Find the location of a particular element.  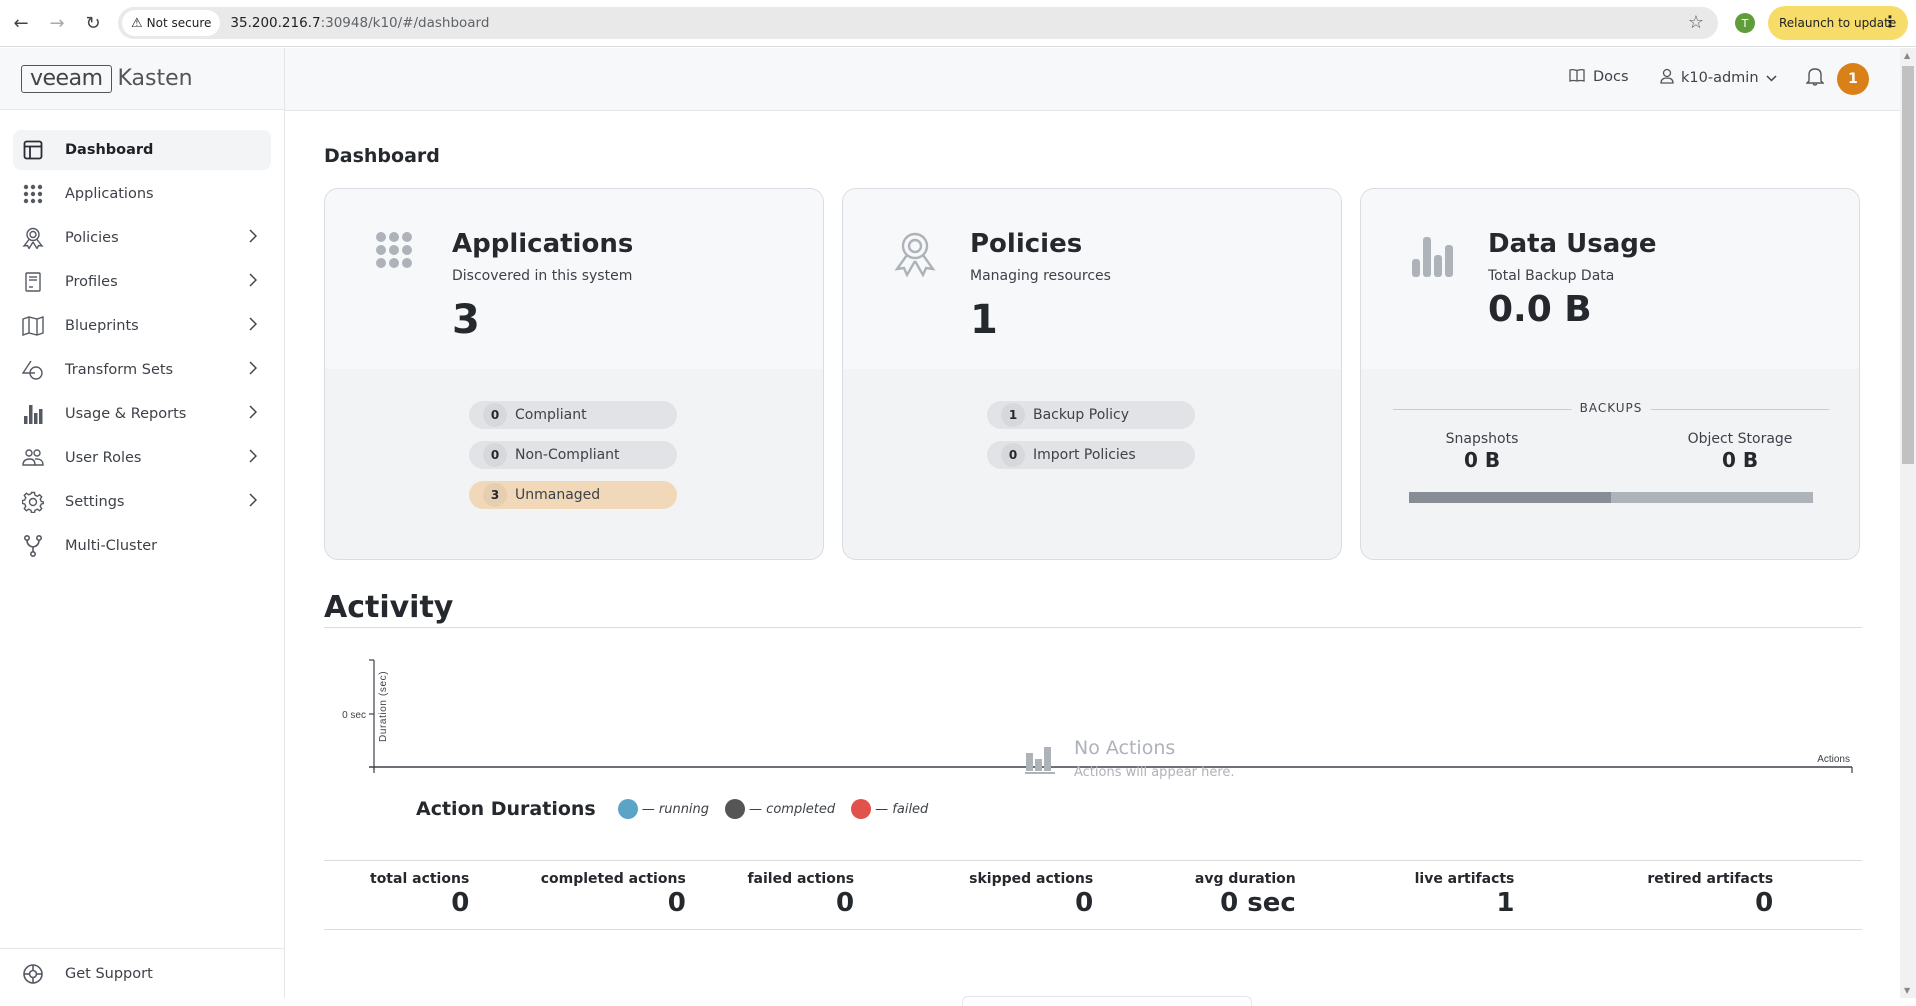

empty-chart-icon is located at coordinates (1040, 762).